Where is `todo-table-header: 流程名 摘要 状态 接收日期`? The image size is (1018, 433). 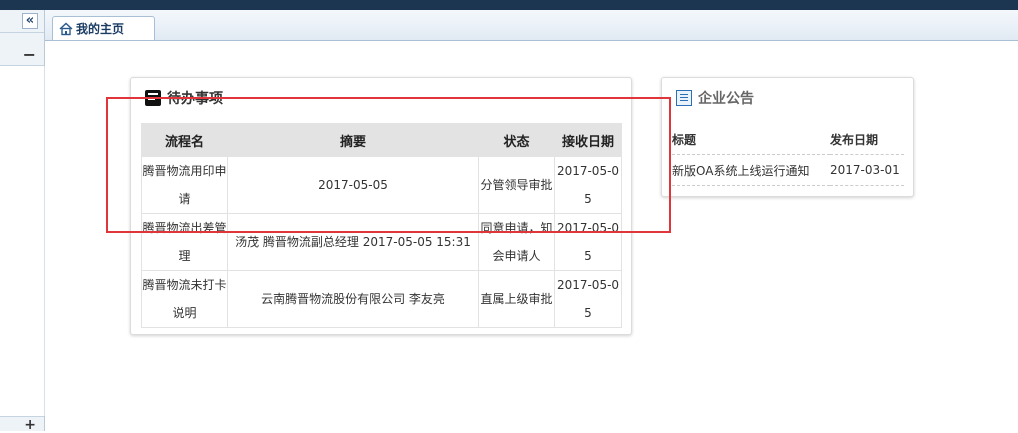 todo-table-header: 流程名 摘要 状态 接收日期 is located at coordinates (381, 140).